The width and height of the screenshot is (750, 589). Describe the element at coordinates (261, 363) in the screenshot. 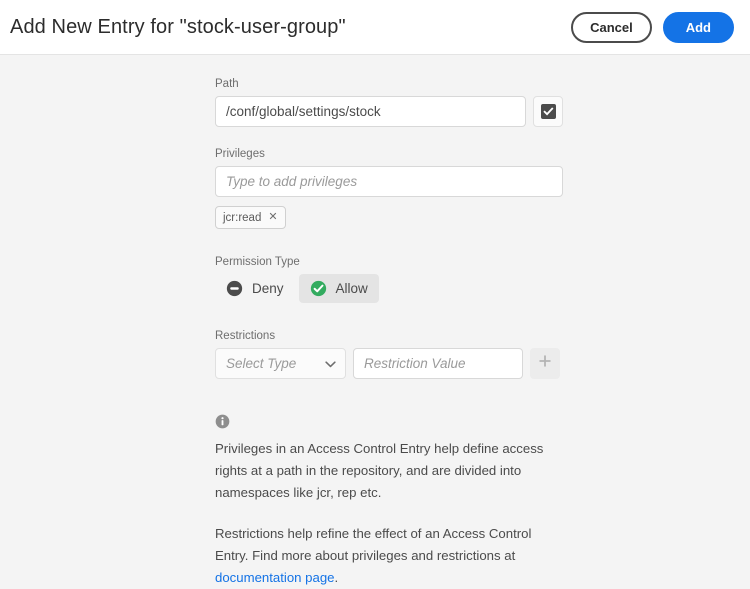

I see `restriction-type-placeholder: Select Type` at that location.